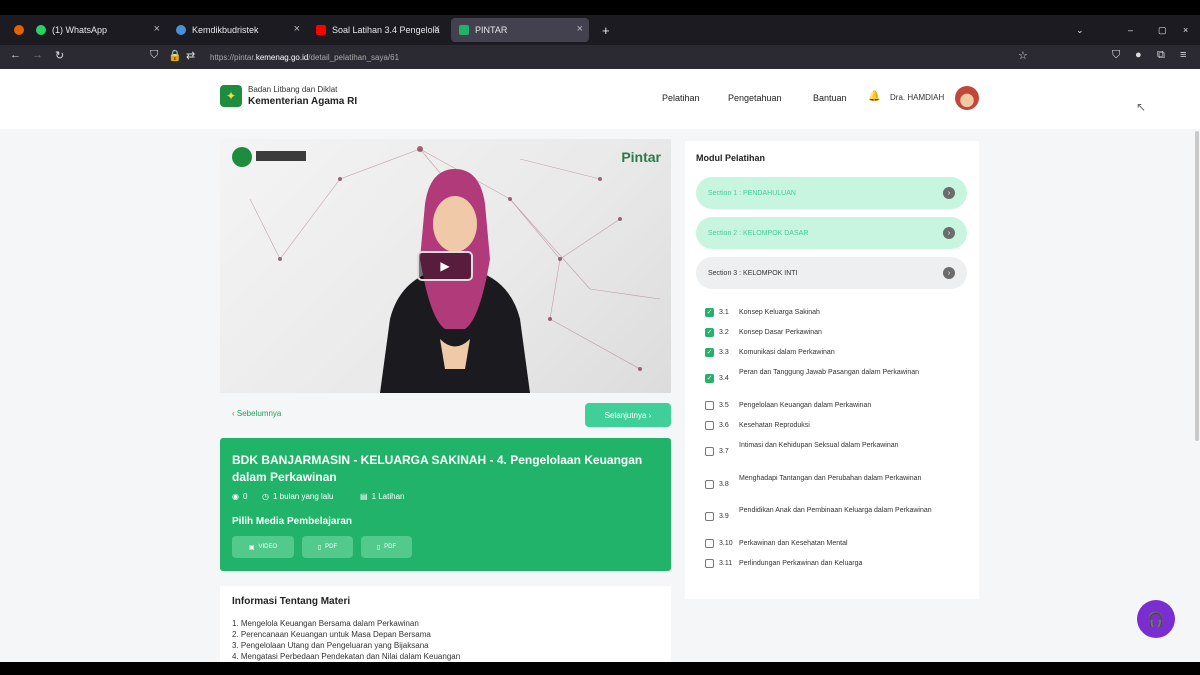 The height and width of the screenshot is (675, 1200). Describe the element at coordinates (1023, 55) in the screenshot. I see `bookmark-star-icon: ☆` at that location.